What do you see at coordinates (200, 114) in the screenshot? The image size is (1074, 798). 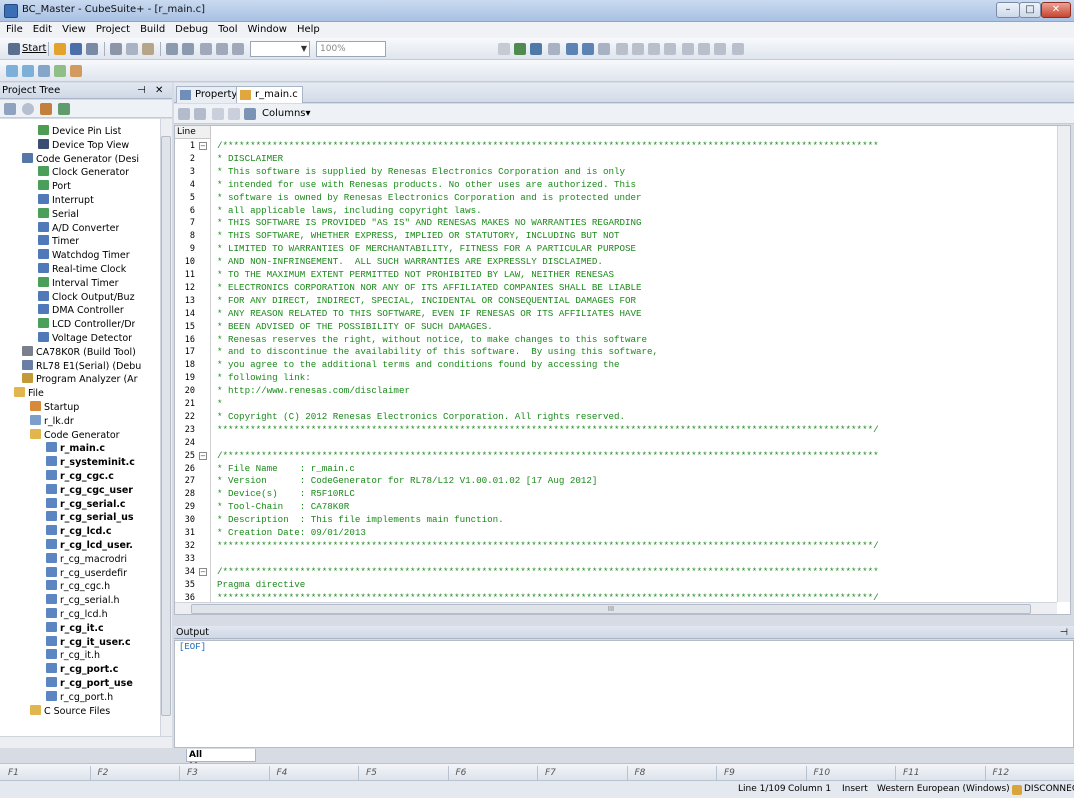 I see `unindent-icon` at bounding box center [200, 114].